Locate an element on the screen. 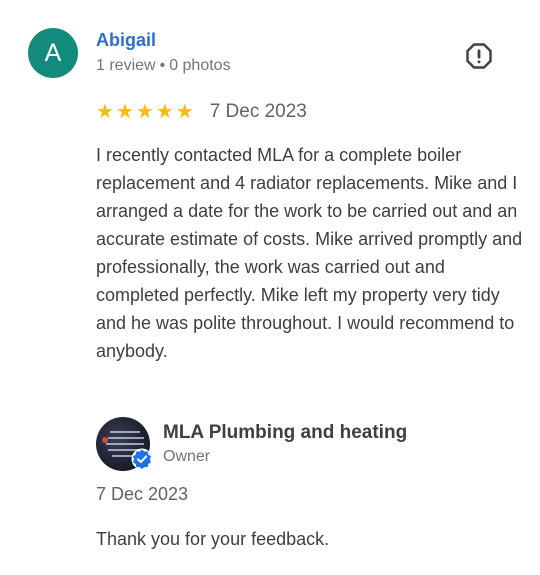 The height and width of the screenshot is (575, 540). photo-count: 0 photos is located at coordinates (200, 65).